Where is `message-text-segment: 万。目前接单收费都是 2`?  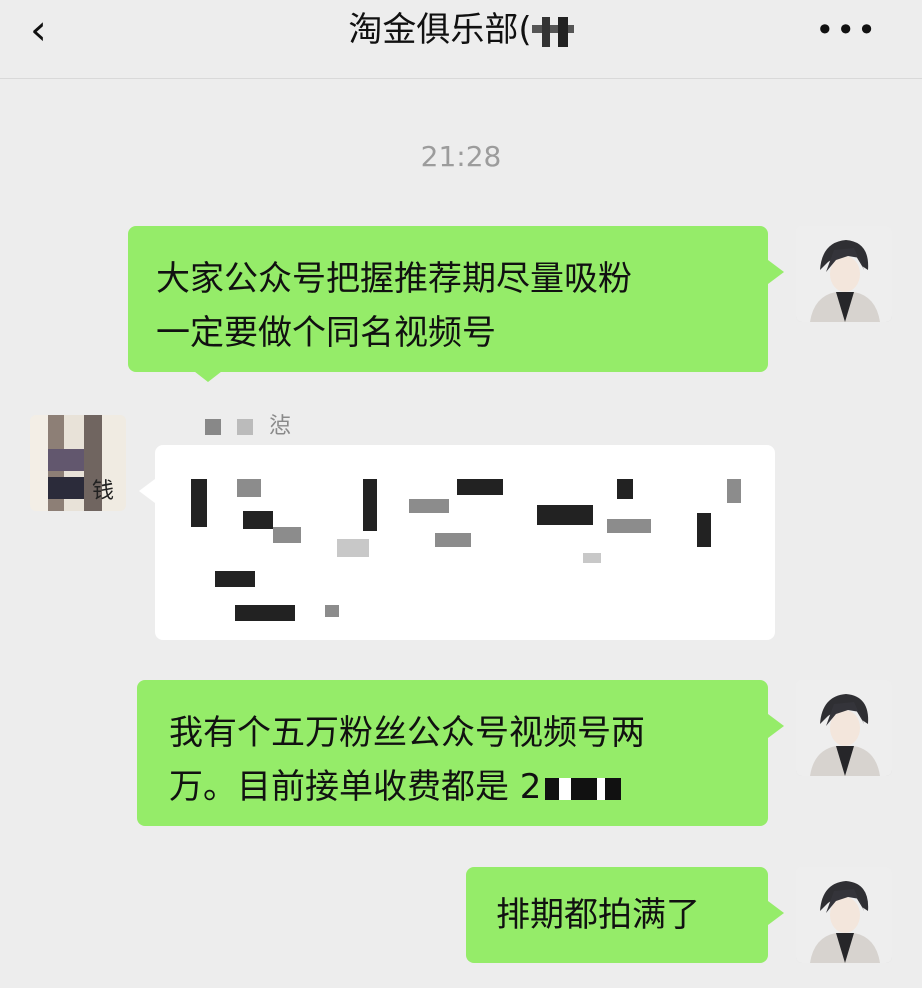
message-text-segment: 万。目前接单收费都是 2 is located at coordinates (355, 787).